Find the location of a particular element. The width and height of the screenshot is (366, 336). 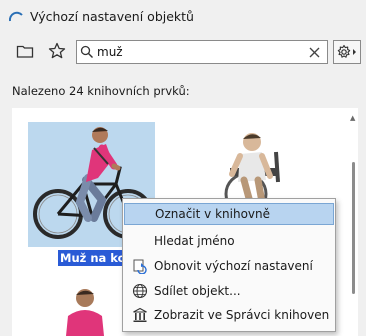

menu-item-reset-defaults: Obnovit výchozí nastavení is located at coordinates (229, 266).